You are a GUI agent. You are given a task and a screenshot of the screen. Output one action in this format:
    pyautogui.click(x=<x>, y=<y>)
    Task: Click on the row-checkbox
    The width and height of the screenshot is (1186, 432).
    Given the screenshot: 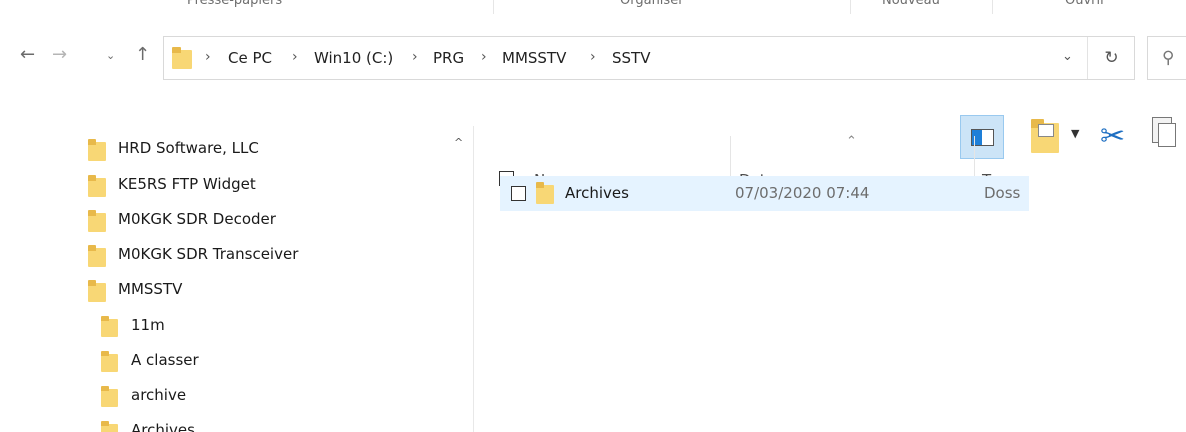 What is the action you would take?
    pyautogui.click(x=518, y=193)
    